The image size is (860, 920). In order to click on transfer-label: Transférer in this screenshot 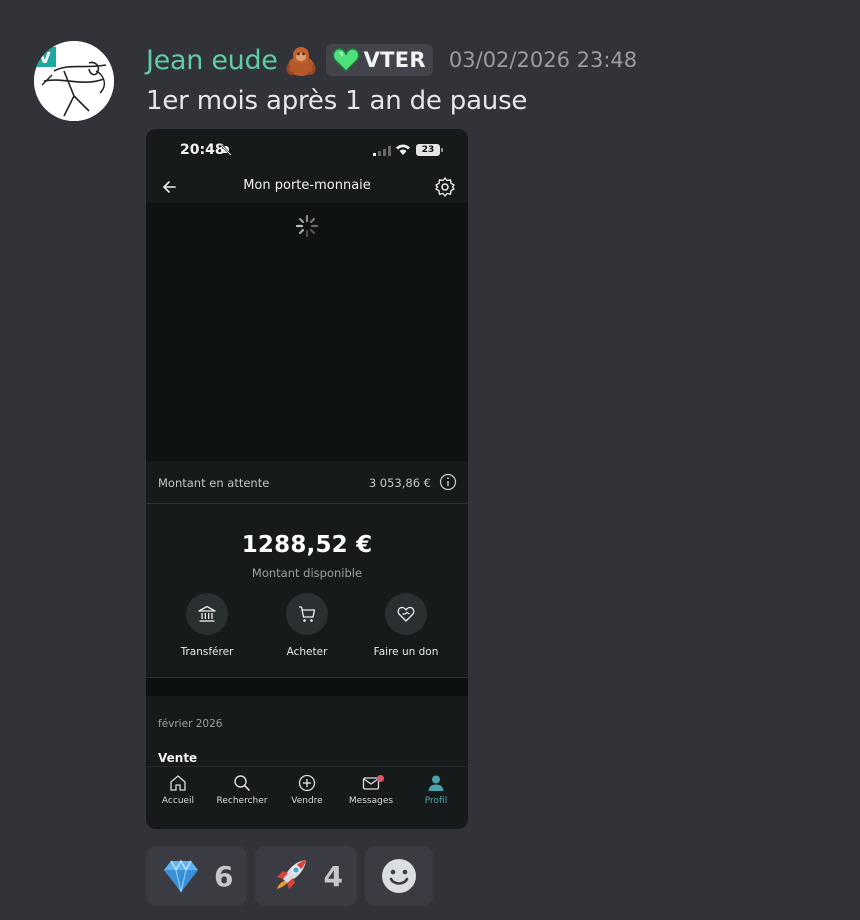, I will do `click(207, 652)`.